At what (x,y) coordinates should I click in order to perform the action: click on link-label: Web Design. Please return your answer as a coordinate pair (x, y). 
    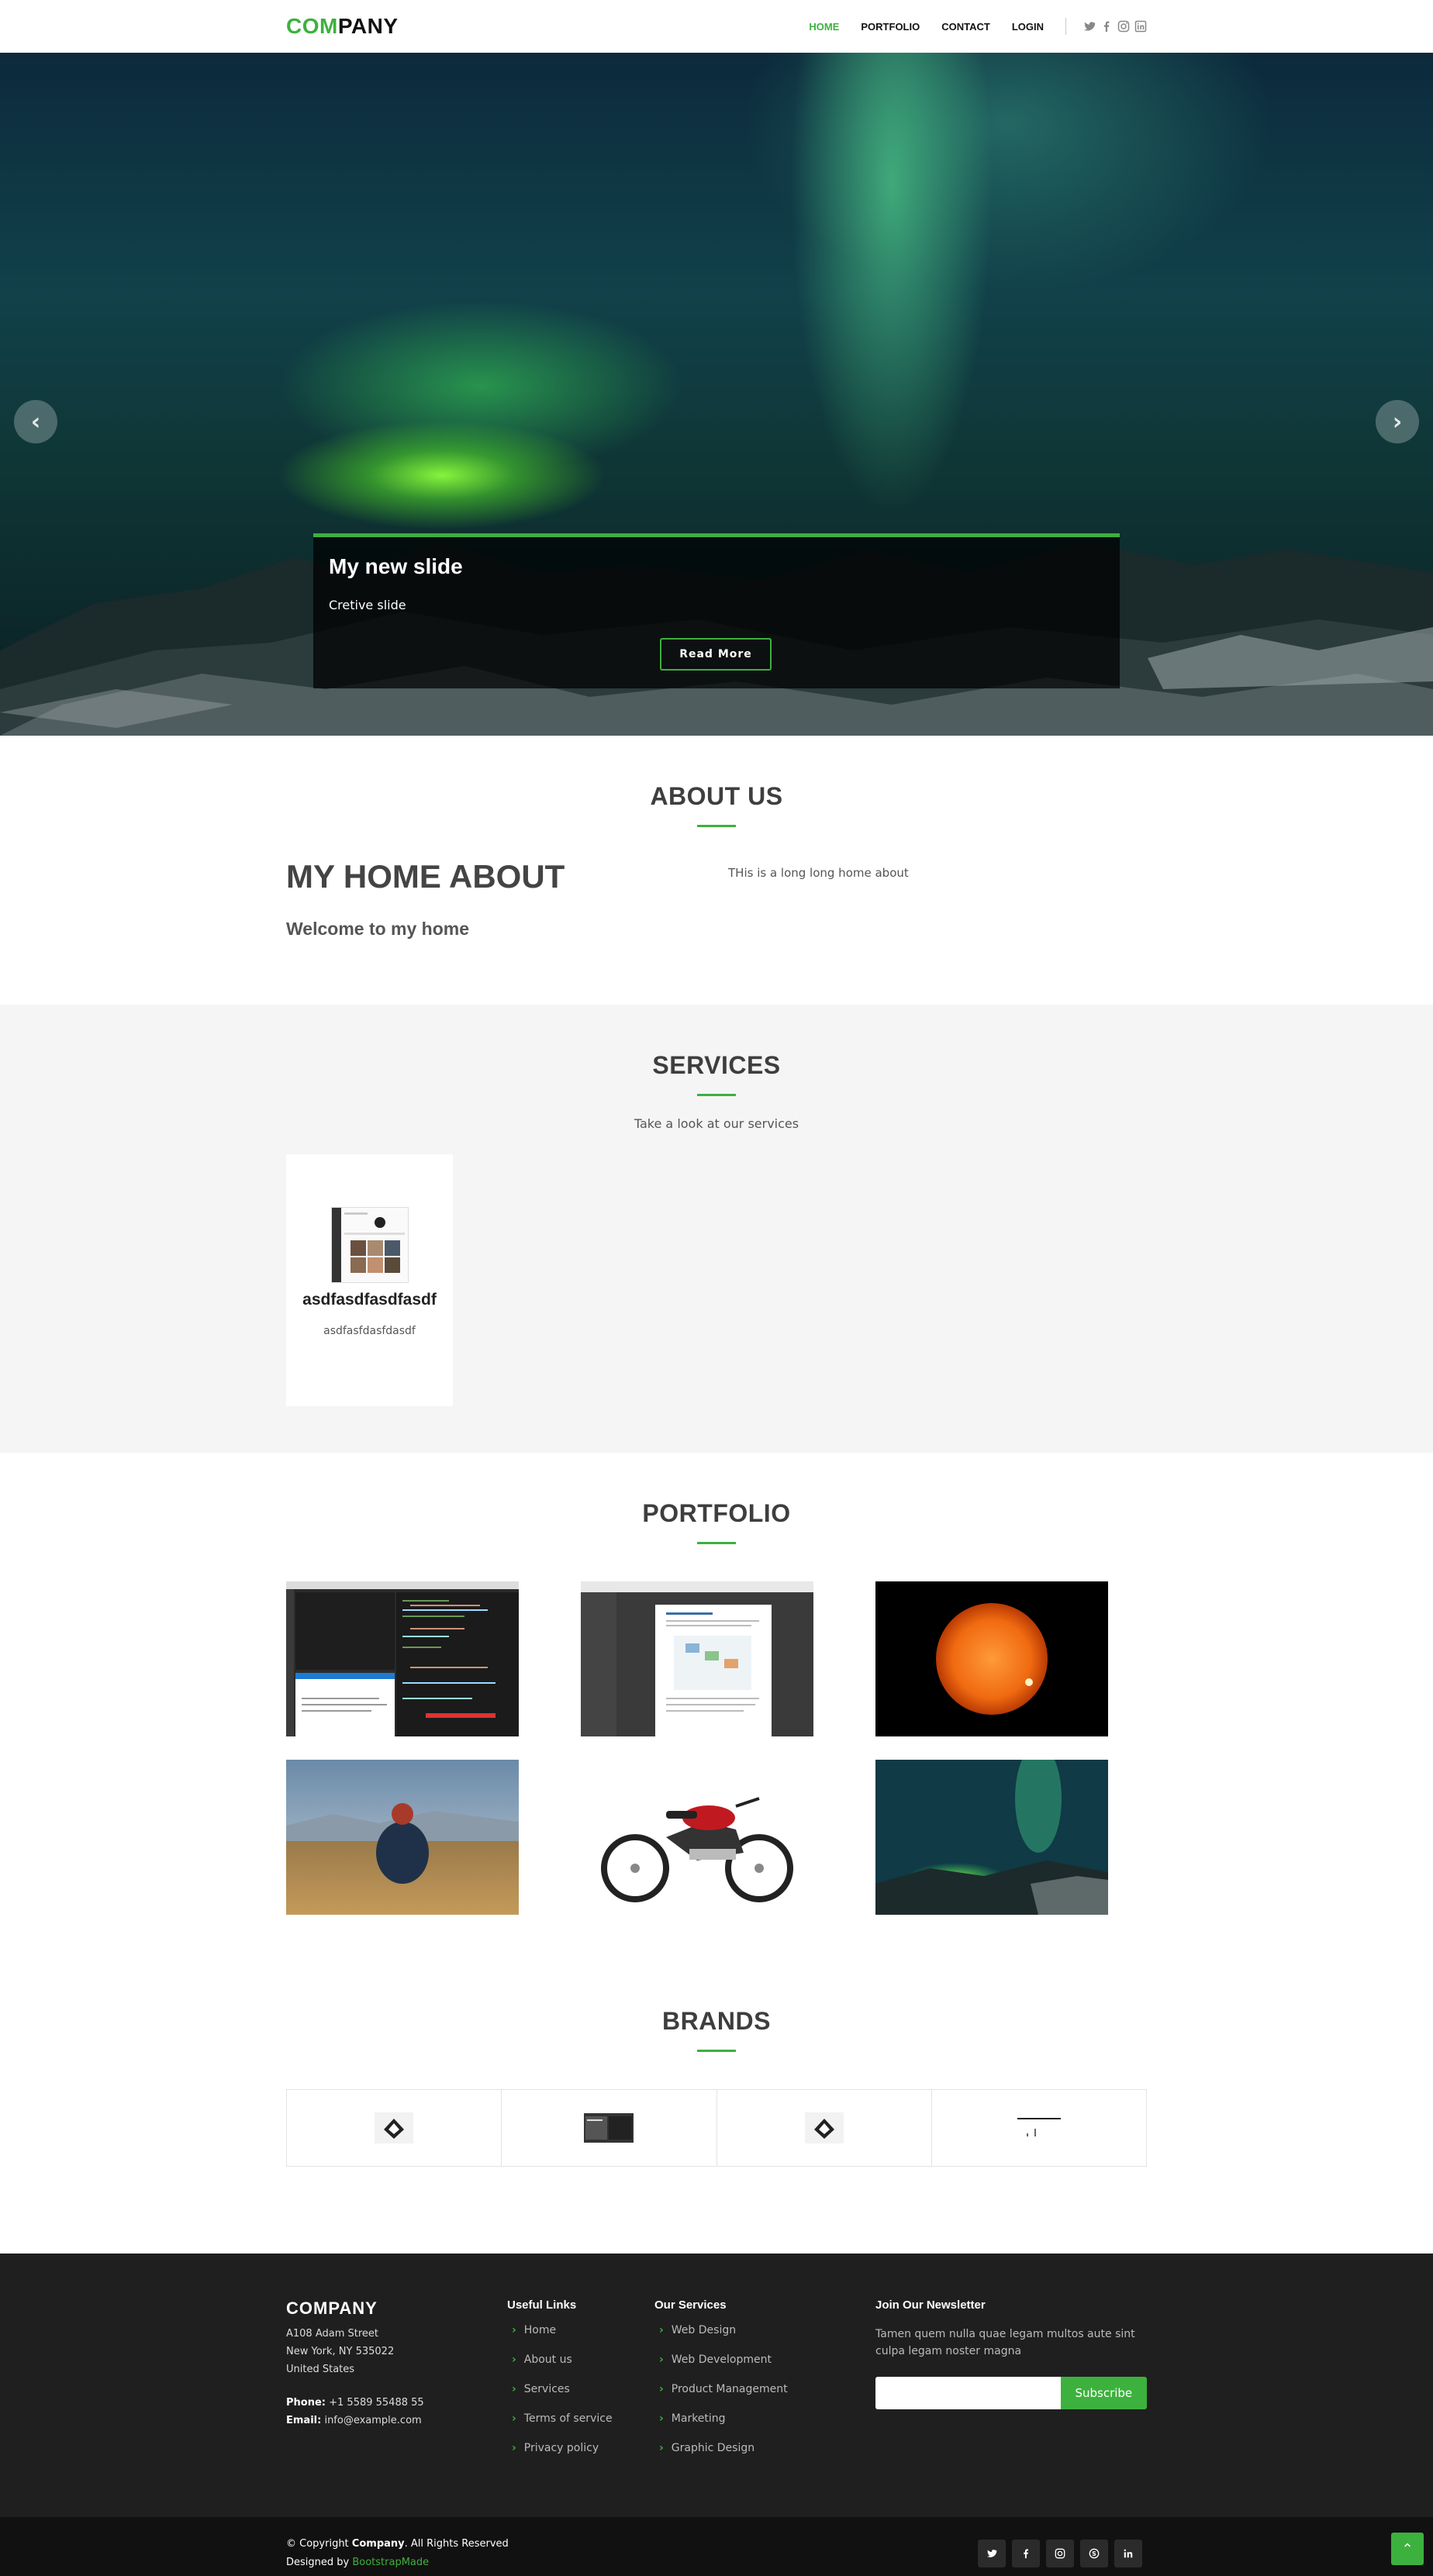
    Looking at the image, I should click on (704, 2330).